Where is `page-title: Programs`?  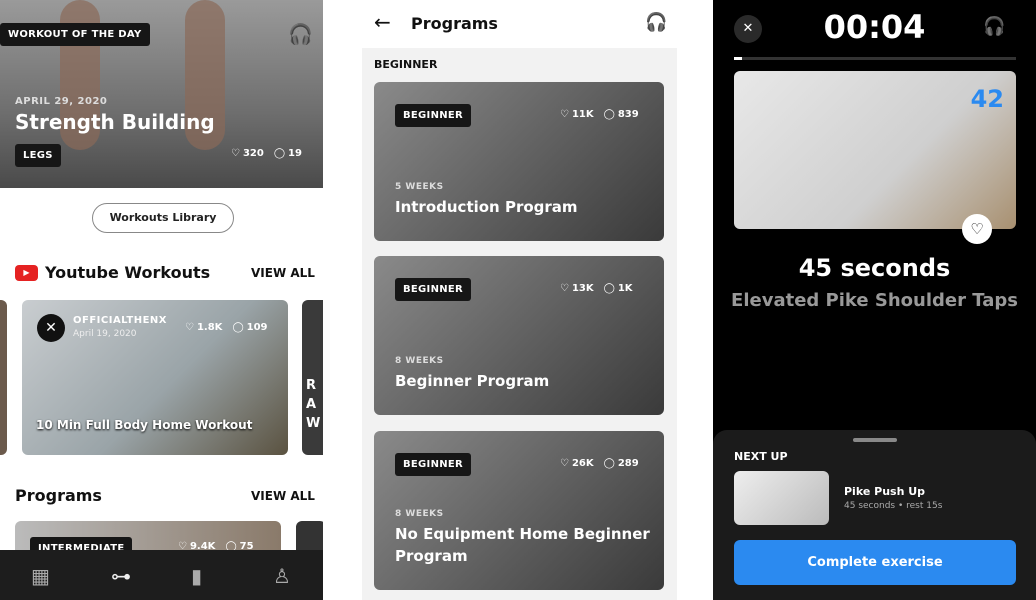
page-title: Programs is located at coordinates (454, 23).